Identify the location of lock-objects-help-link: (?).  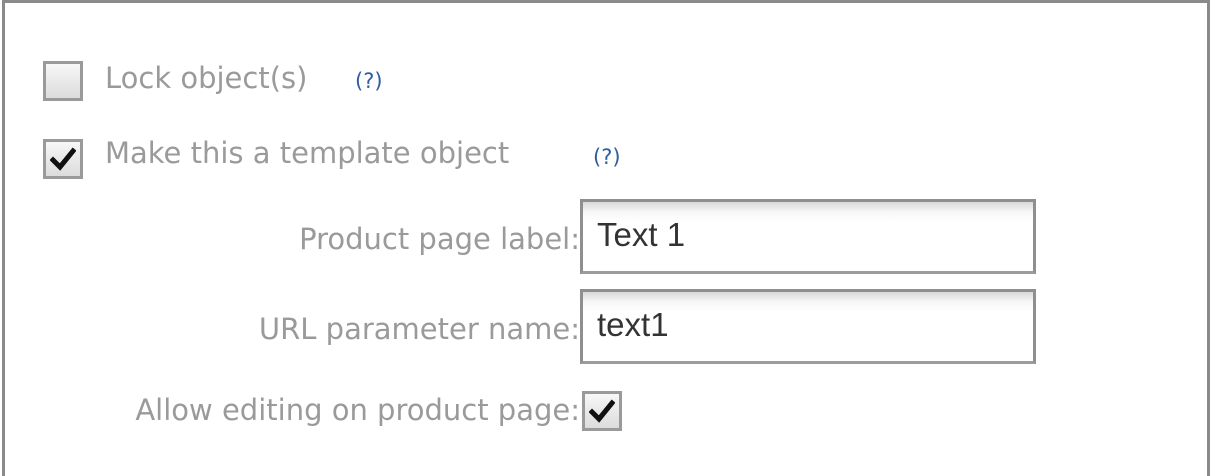
(369, 81).